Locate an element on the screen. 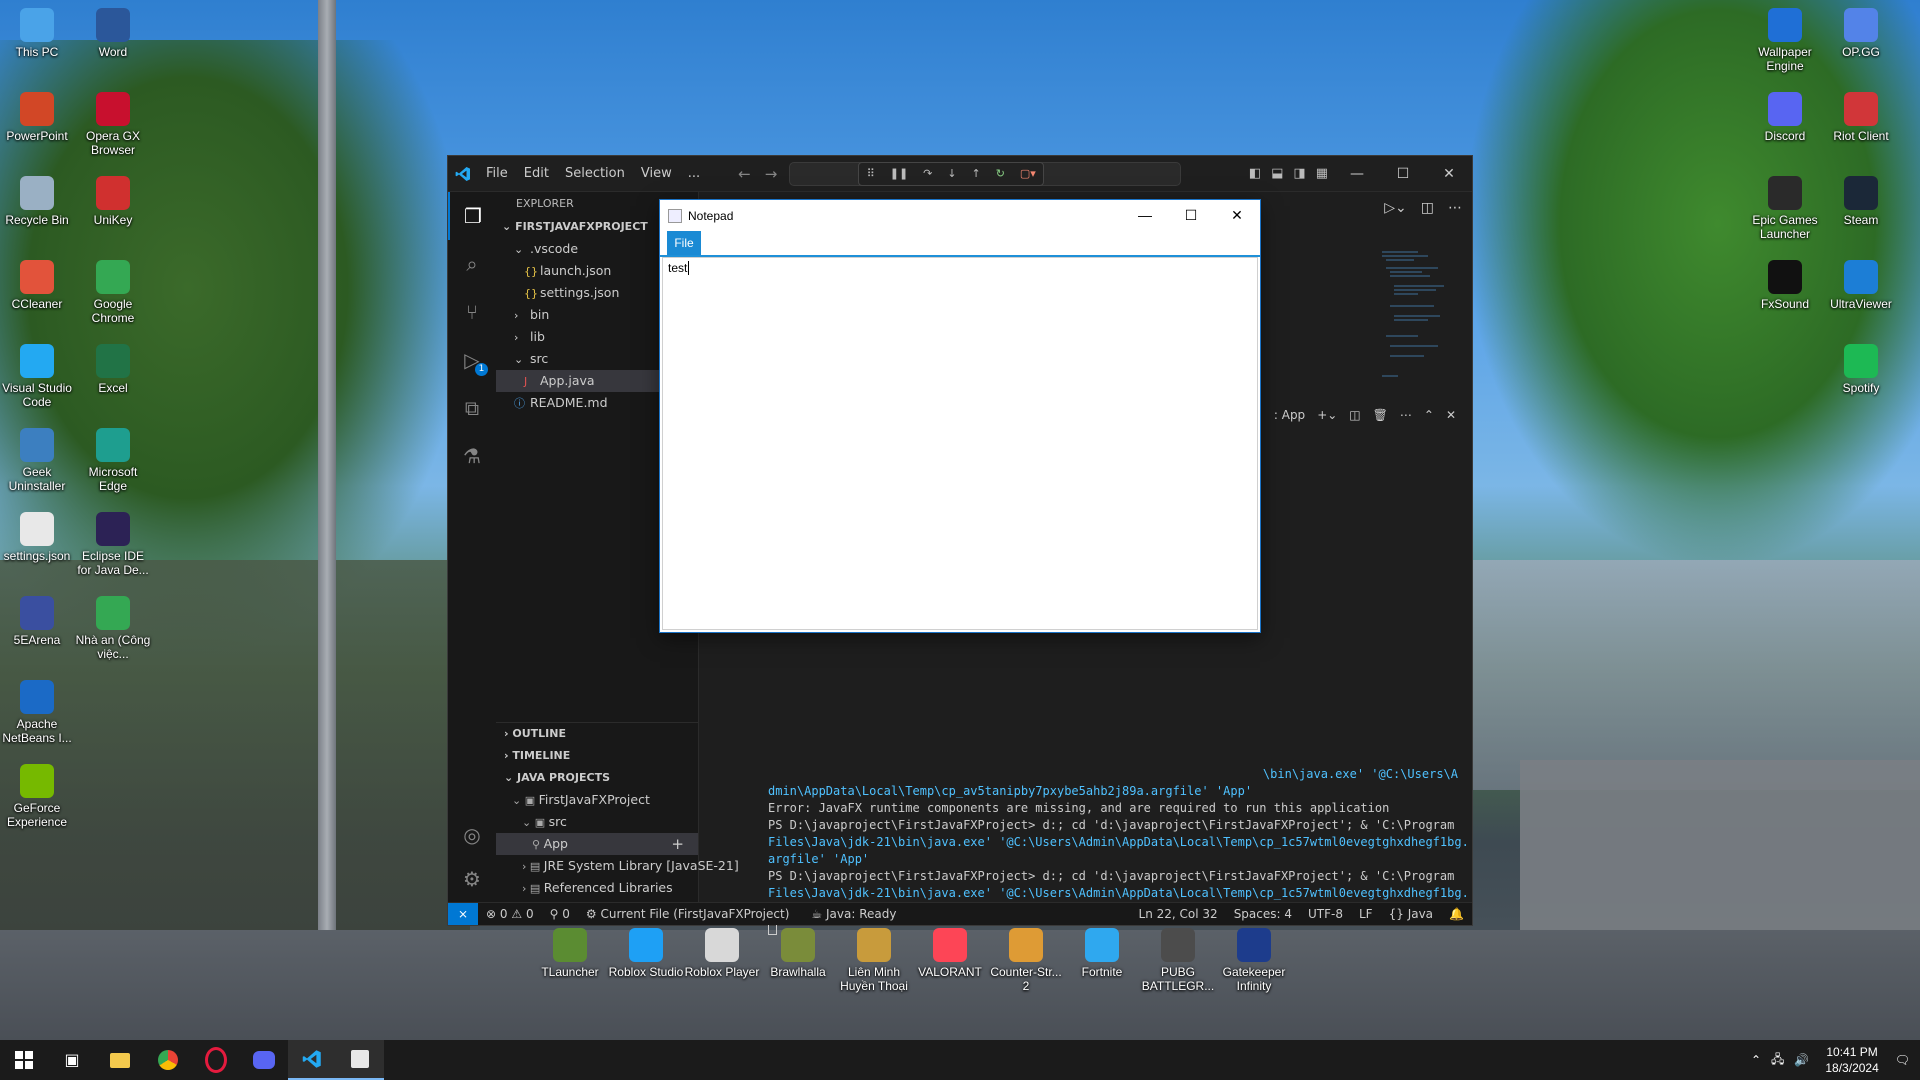  end-of-line: LF is located at coordinates (1366, 914).